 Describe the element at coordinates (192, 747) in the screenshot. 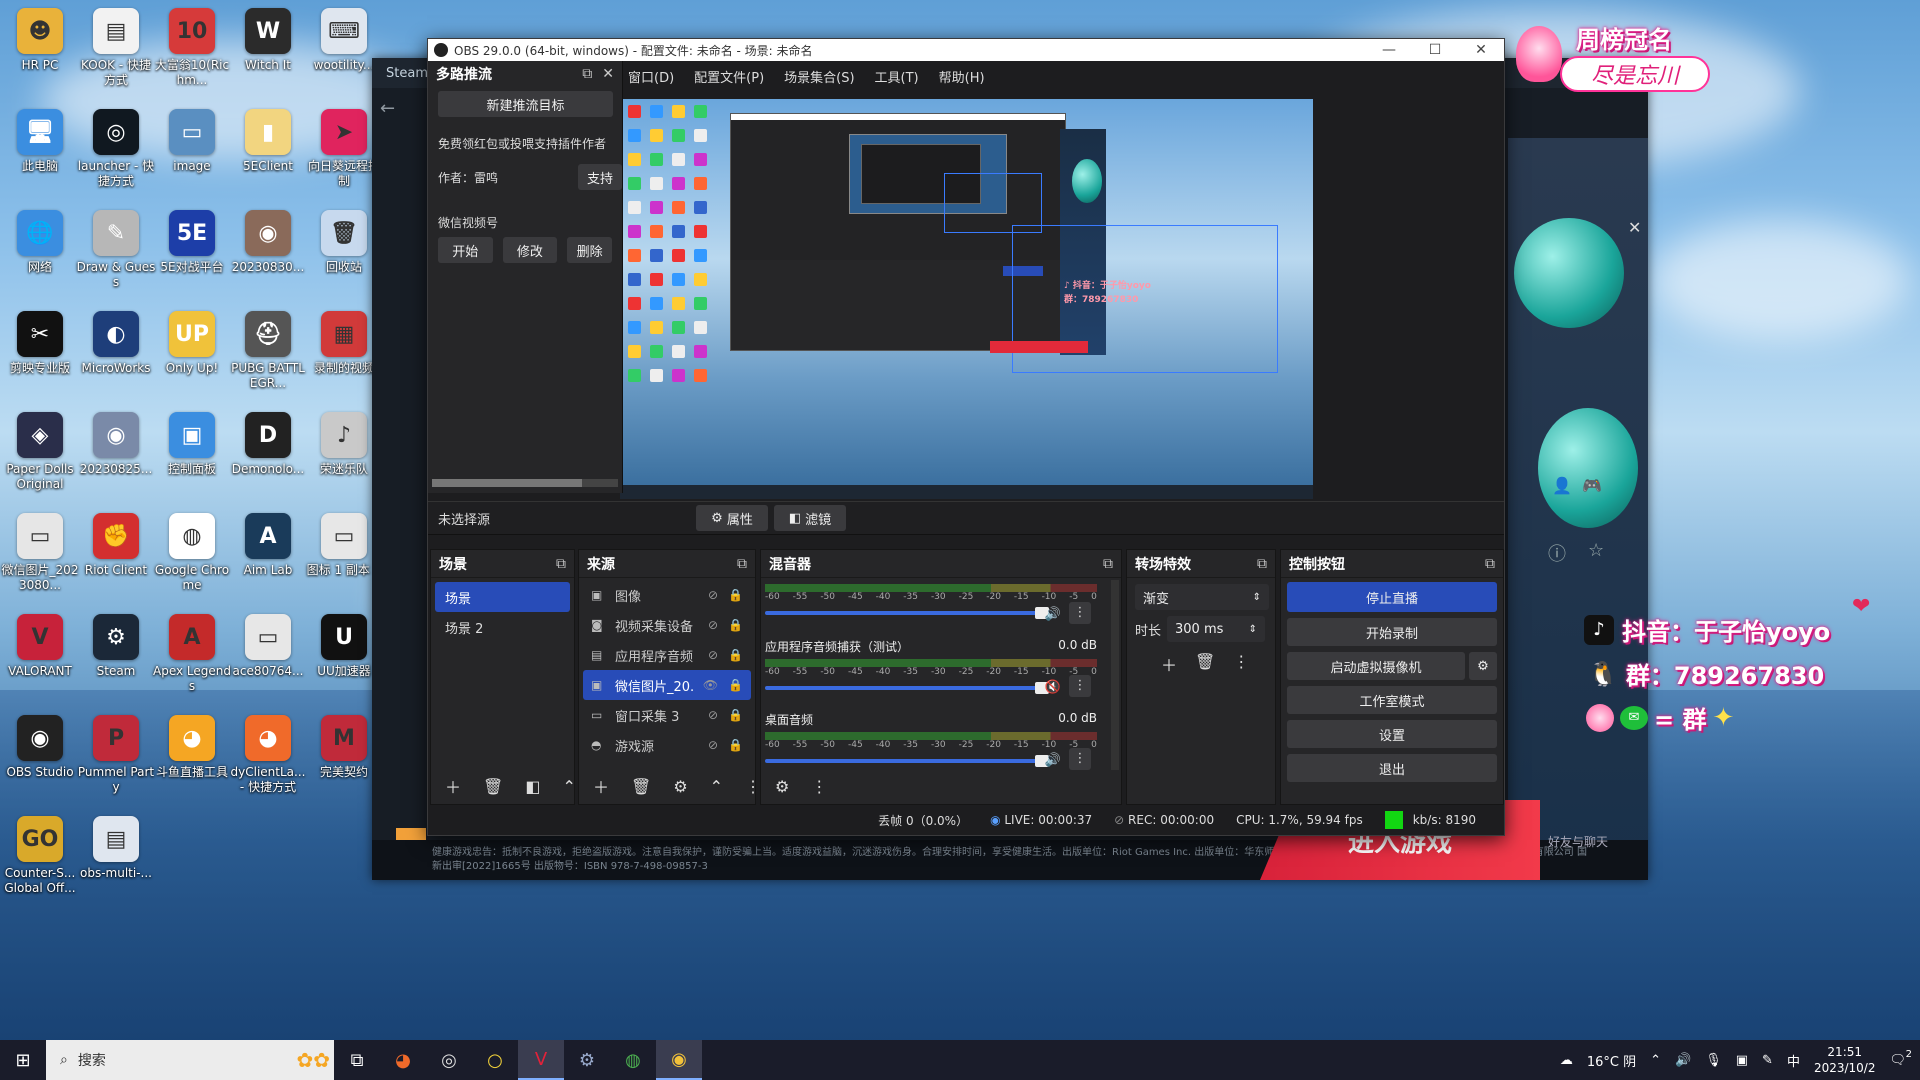

I see `desktop-icon: ◕ 斗鱼直播工具` at that location.